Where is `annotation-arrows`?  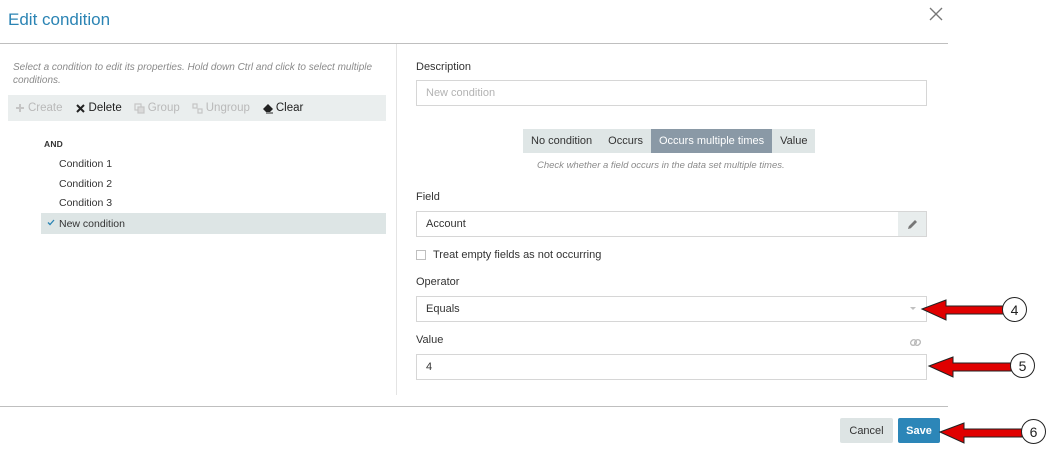 annotation-arrows is located at coordinates (971, 371).